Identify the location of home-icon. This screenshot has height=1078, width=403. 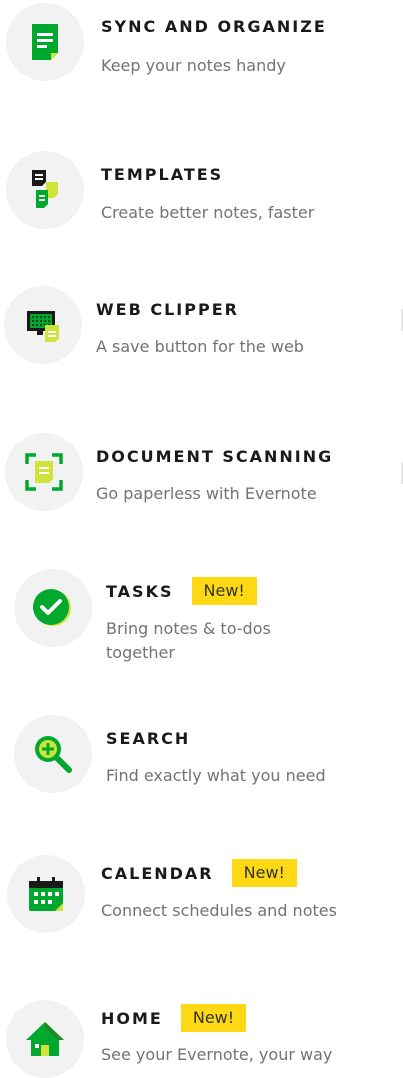
(45, 1039).